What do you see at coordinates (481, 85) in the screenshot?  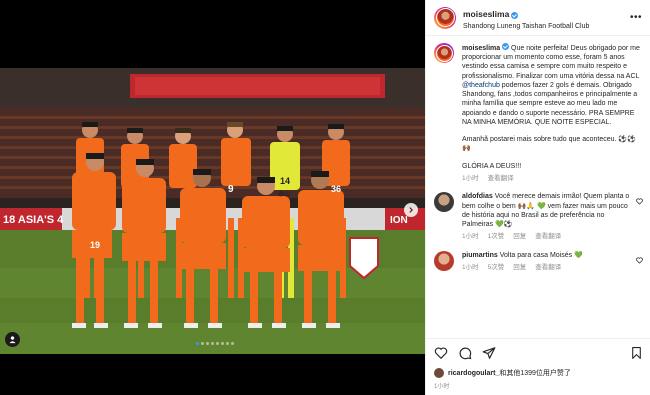 I see `mention-link: @theafchub` at bounding box center [481, 85].